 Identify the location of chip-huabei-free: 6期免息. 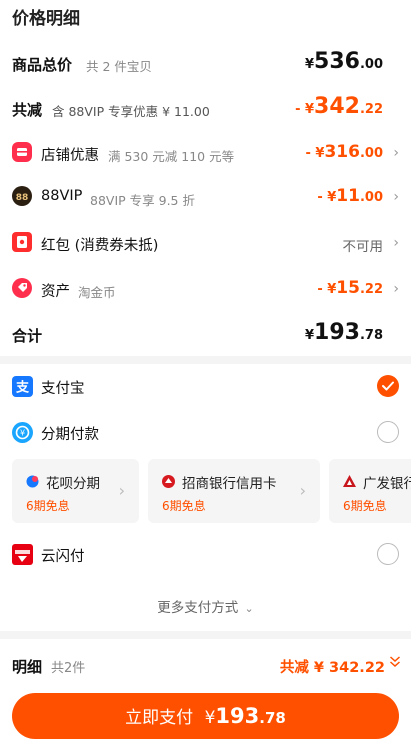
(48, 506).